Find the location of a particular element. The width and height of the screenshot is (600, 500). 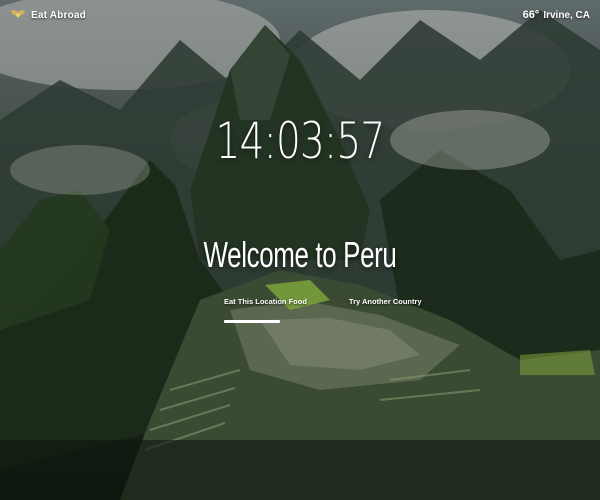

brand-name: Eat Abroad is located at coordinates (58, 15).